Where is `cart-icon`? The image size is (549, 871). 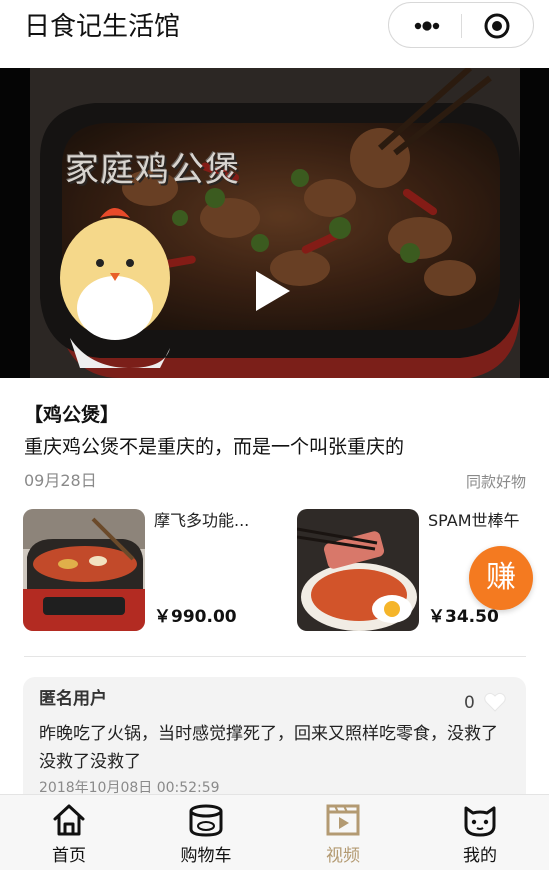
cart-icon is located at coordinates (206, 820).